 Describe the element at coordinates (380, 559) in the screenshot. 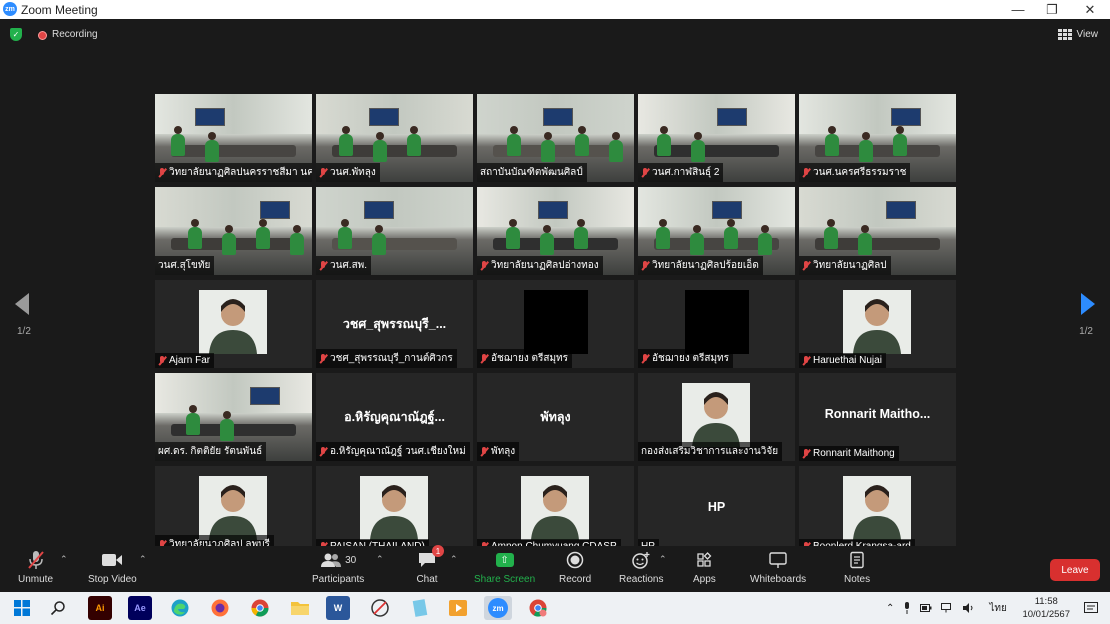

I see `participants-caret-icon: ⌃` at that location.